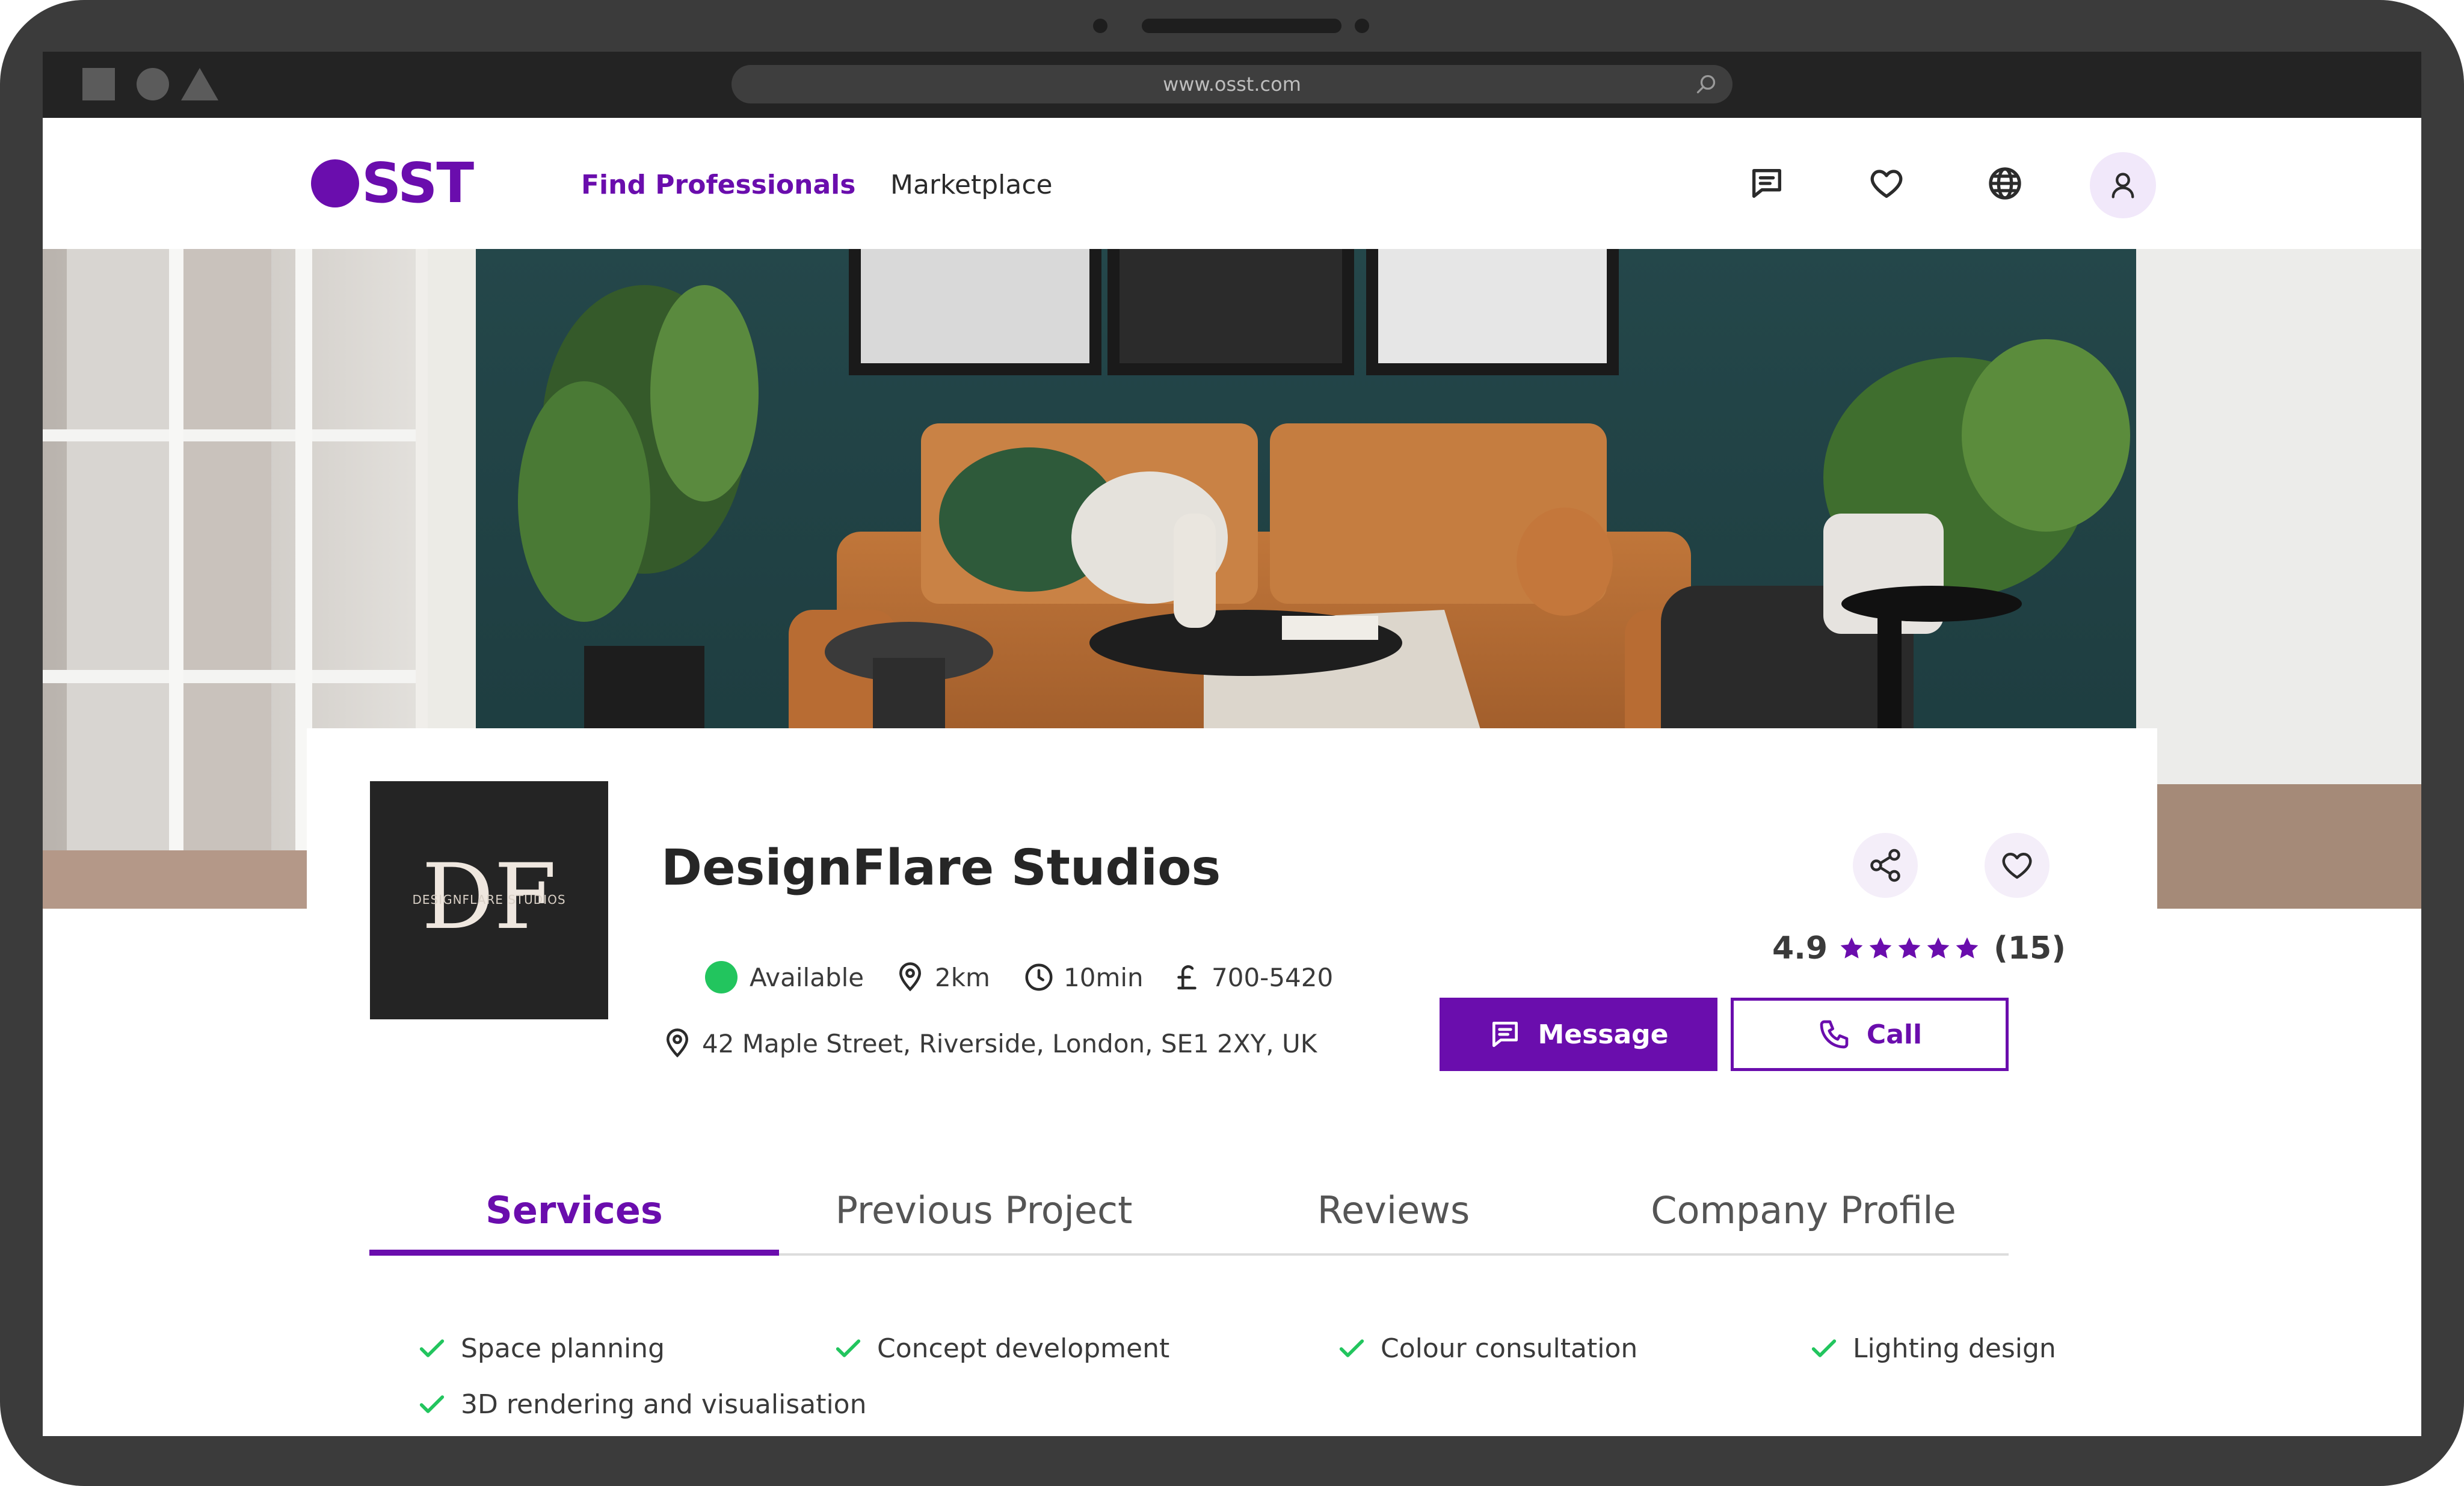 This screenshot has width=2464, height=1486. Describe the element at coordinates (1509, 1348) in the screenshot. I see `service-label: Colour consultation` at that location.